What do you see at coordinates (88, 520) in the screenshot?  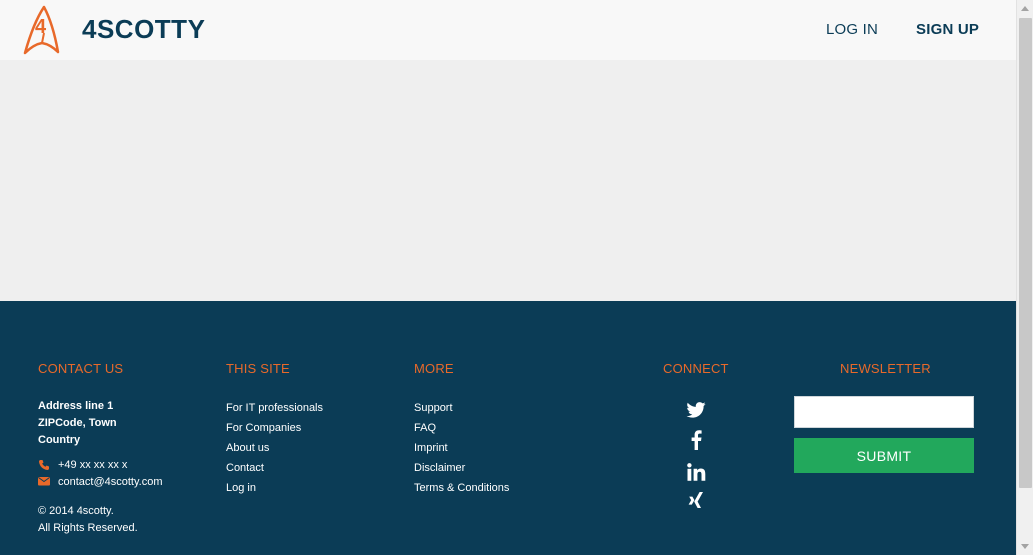 I see `copyright: © 2014 4scotty. All Rights Reserved.` at bounding box center [88, 520].